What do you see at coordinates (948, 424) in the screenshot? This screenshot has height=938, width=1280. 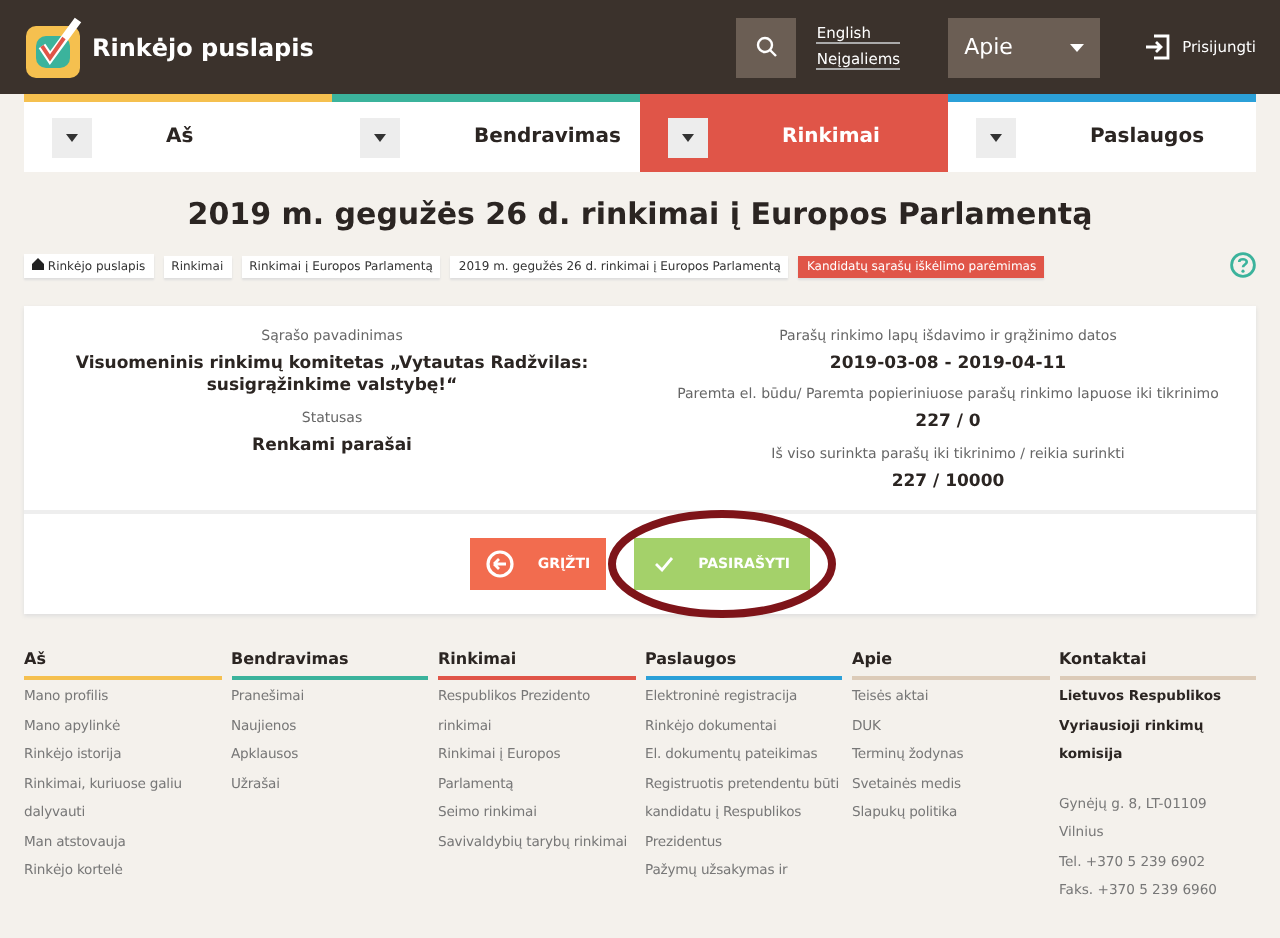 I see `field-value: 227 / 0` at bounding box center [948, 424].